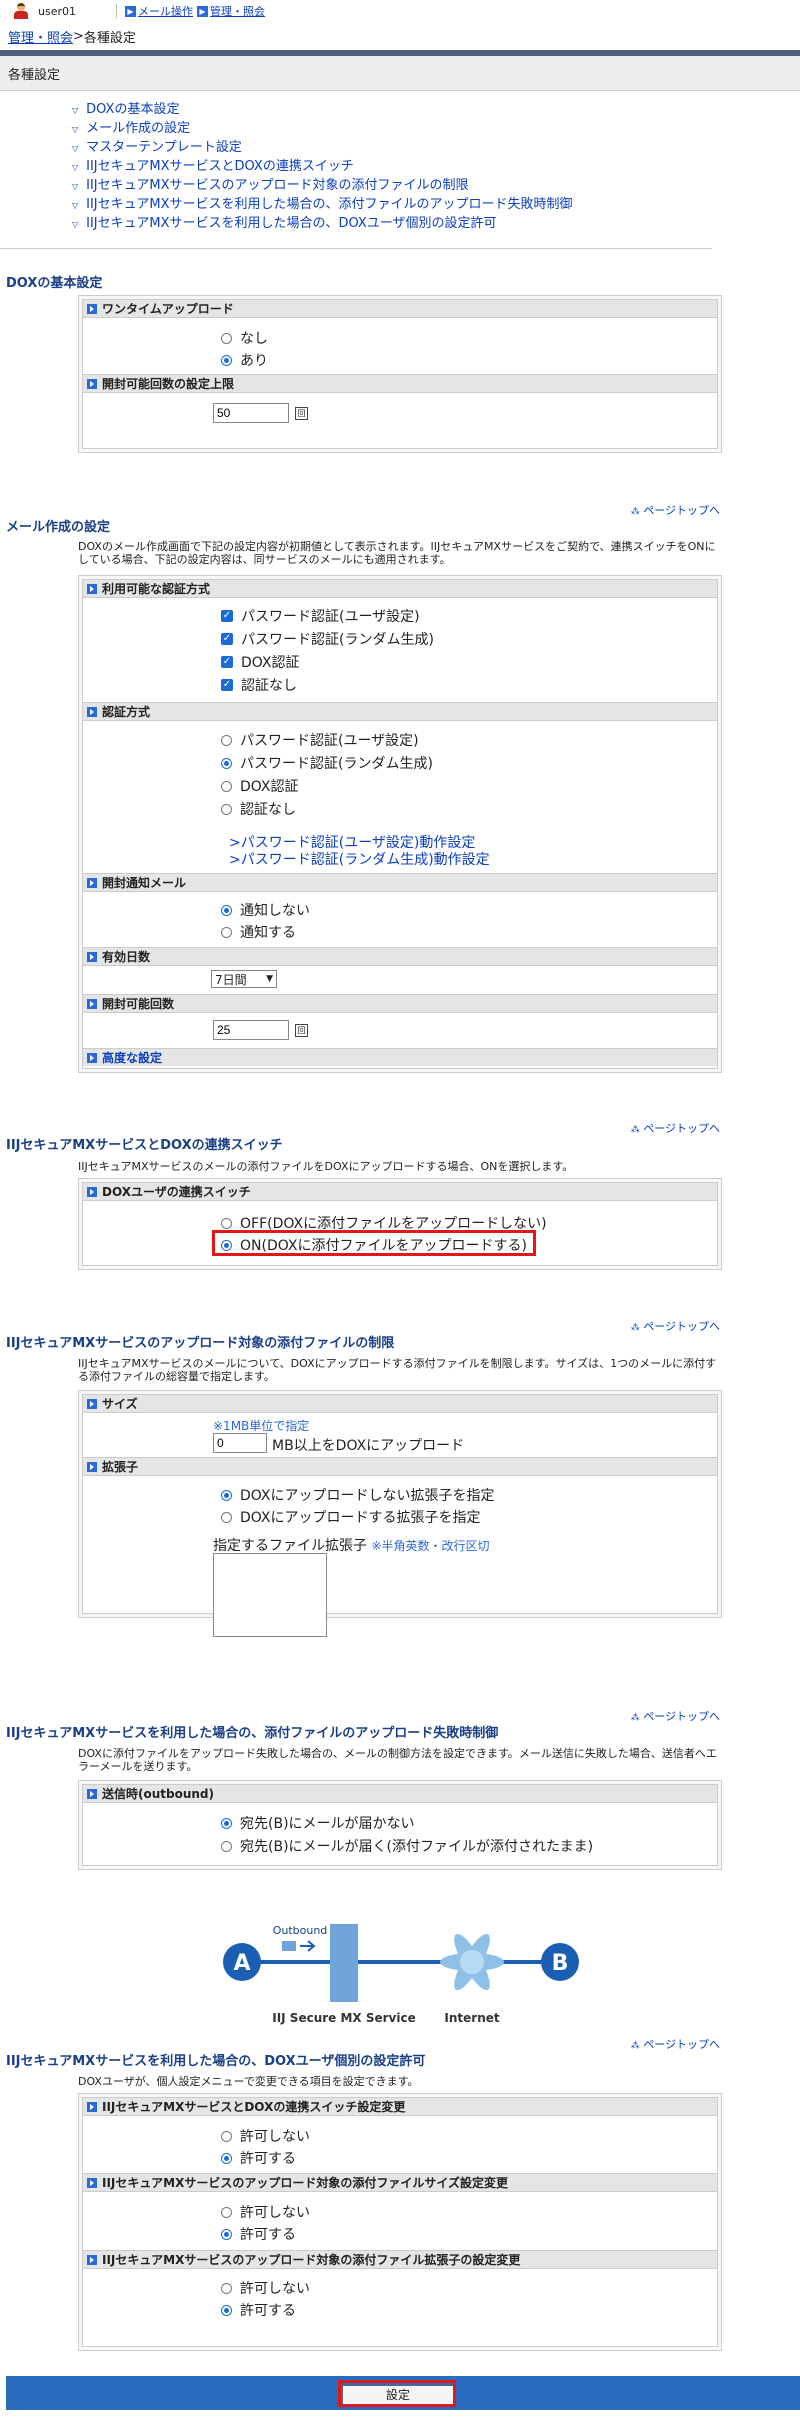 This screenshot has width=800, height=2432. Describe the element at coordinates (400, 1404) in the screenshot. I see `subheader-size: サイズ` at that location.